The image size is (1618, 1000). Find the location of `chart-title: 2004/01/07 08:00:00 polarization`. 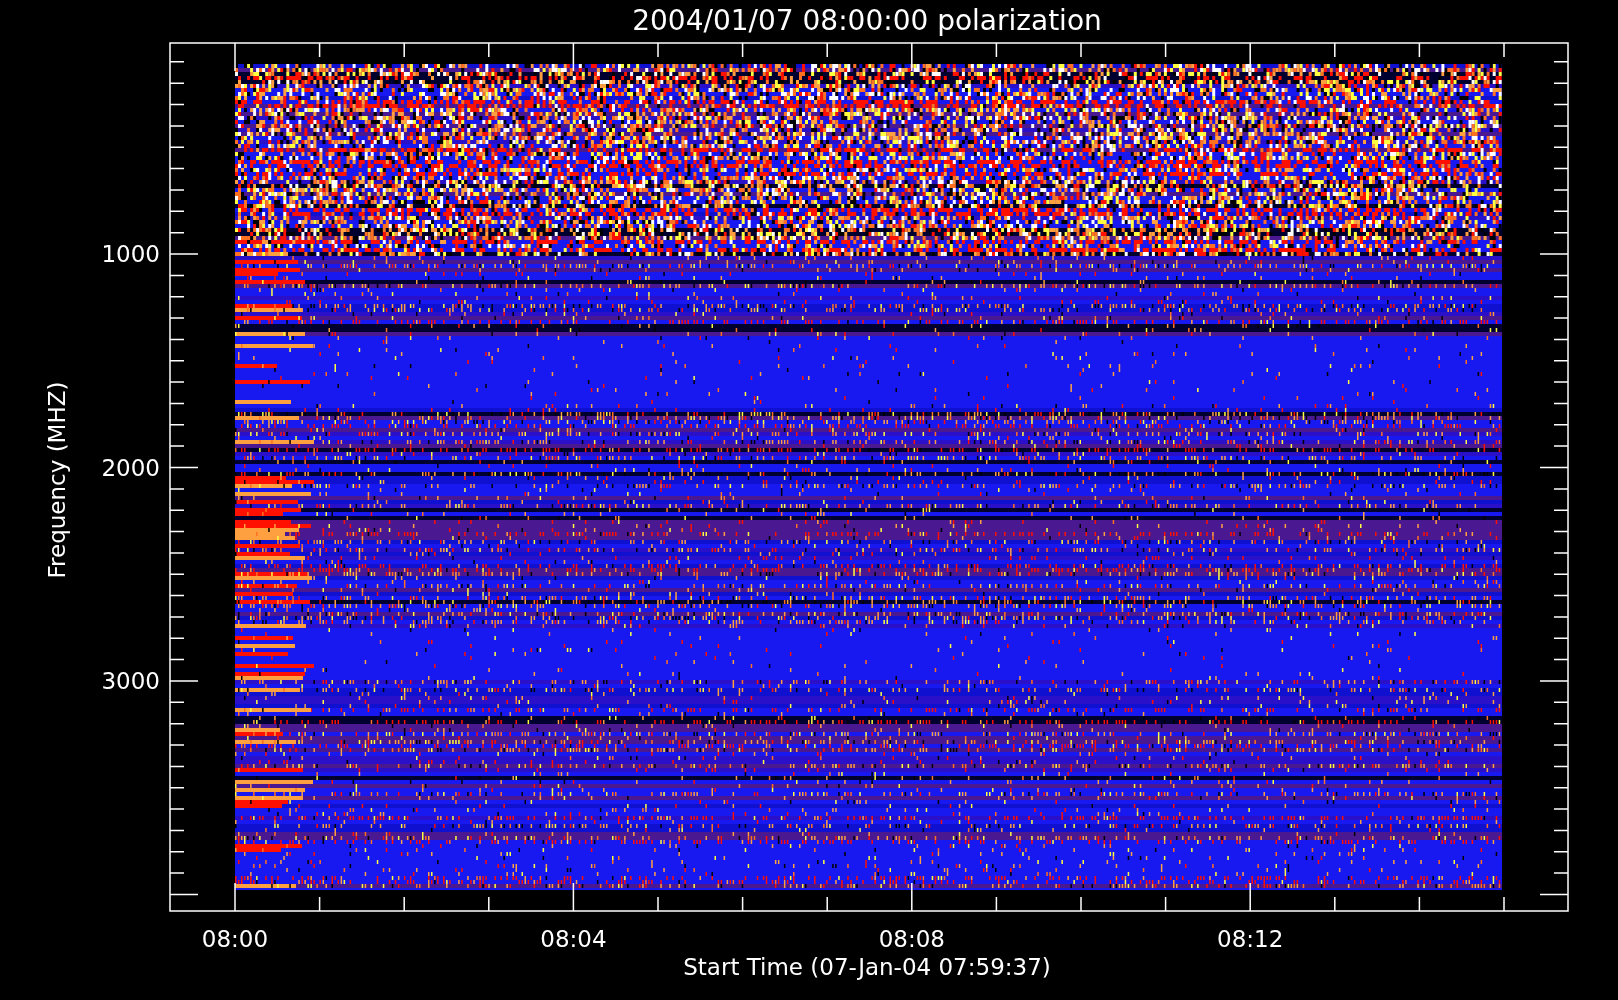

chart-title: 2004/01/07 08:00:00 polarization is located at coordinates (867, 20).